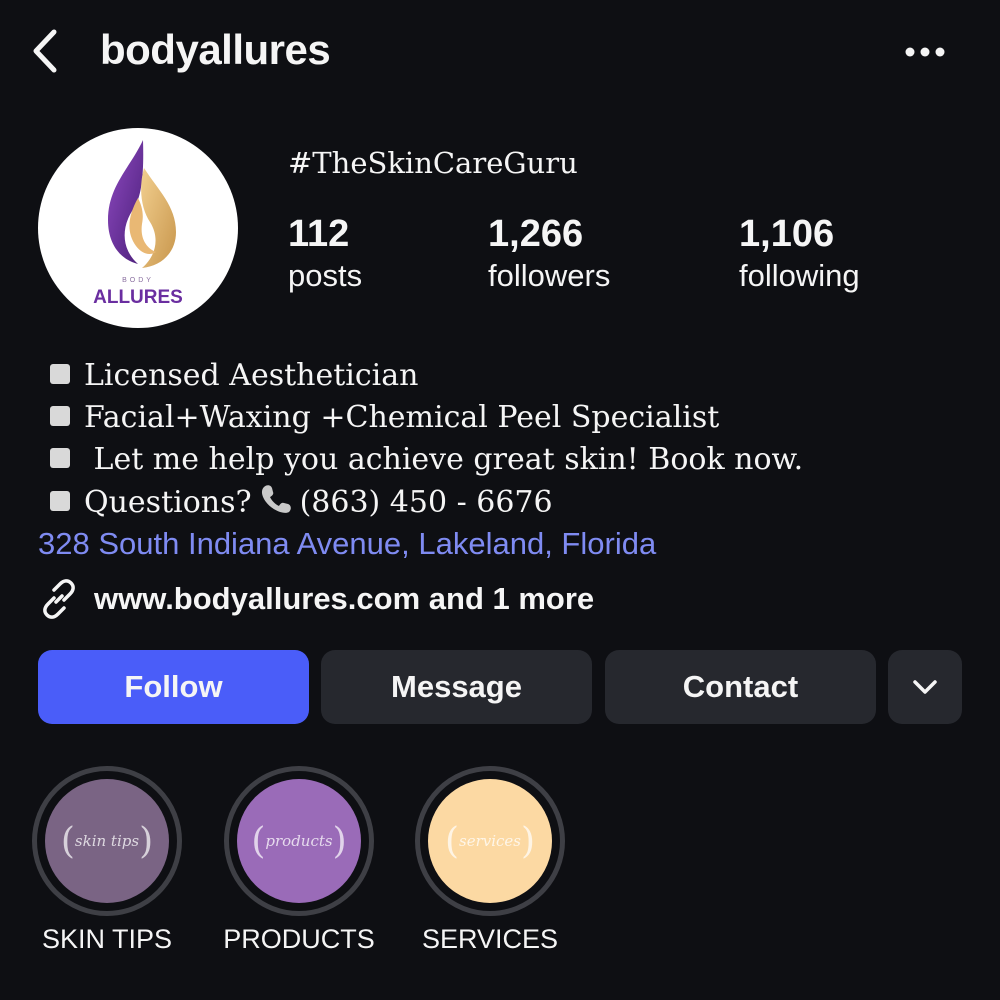  What do you see at coordinates (319, 234) in the screenshot?
I see `stat-posts-count: 112` at bounding box center [319, 234].